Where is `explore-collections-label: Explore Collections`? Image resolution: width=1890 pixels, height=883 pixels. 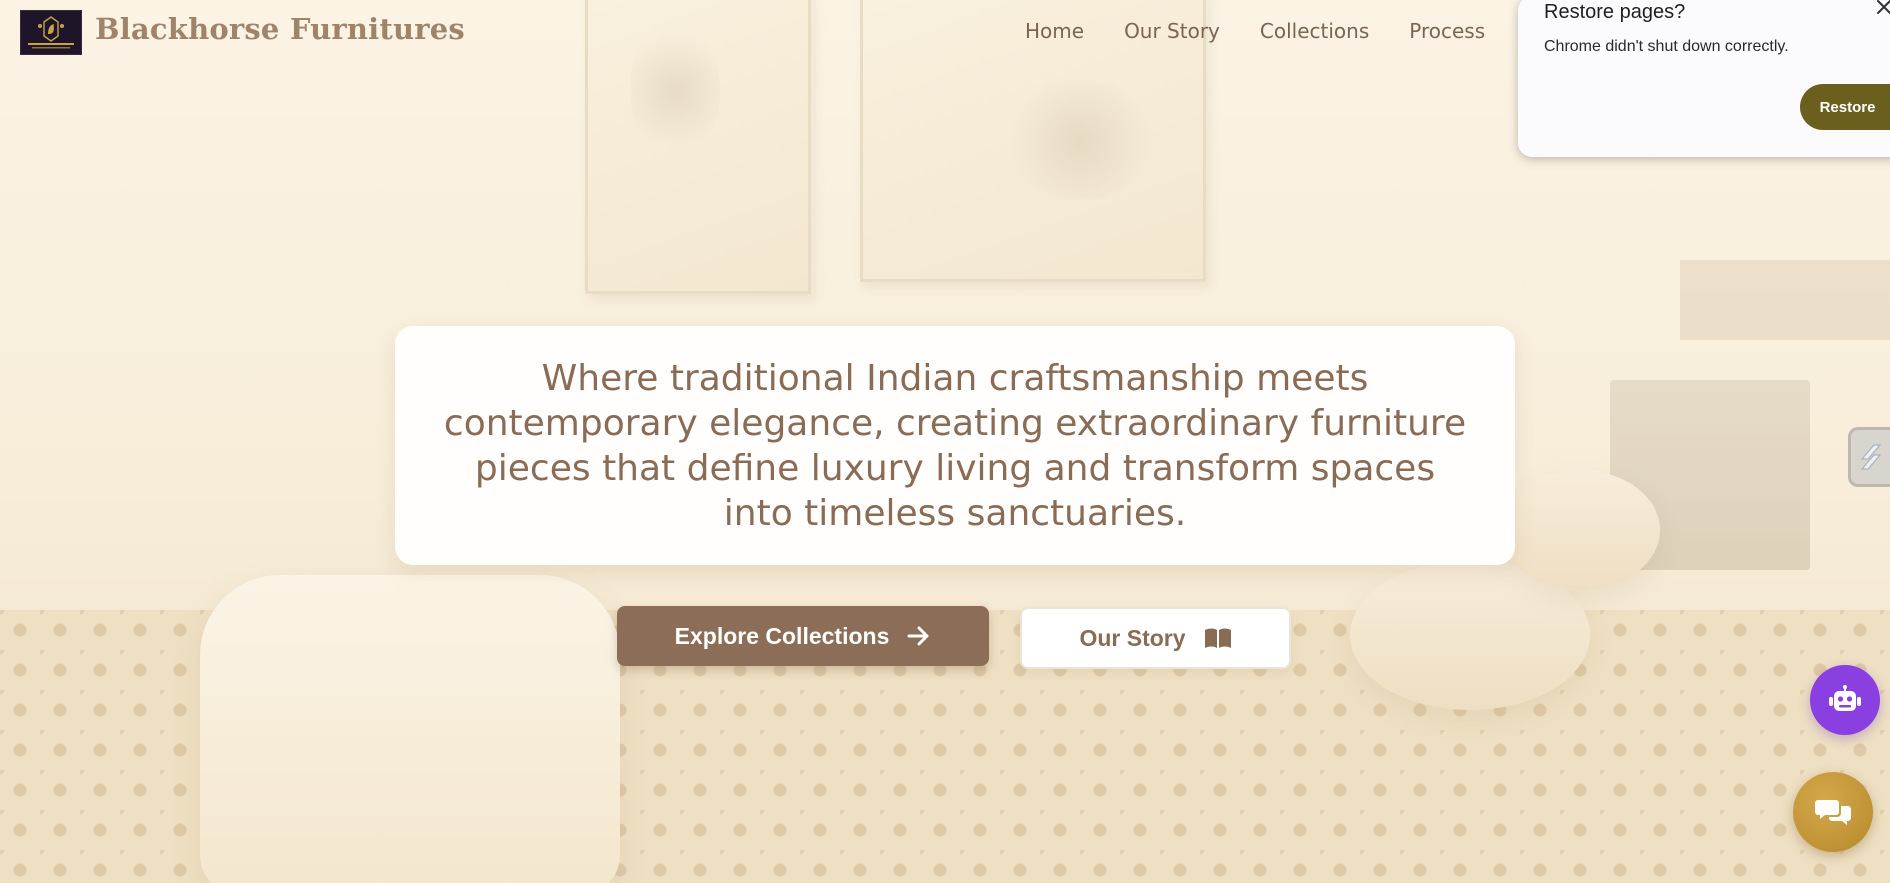
explore-collections-label: Explore Collections is located at coordinates (782, 635).